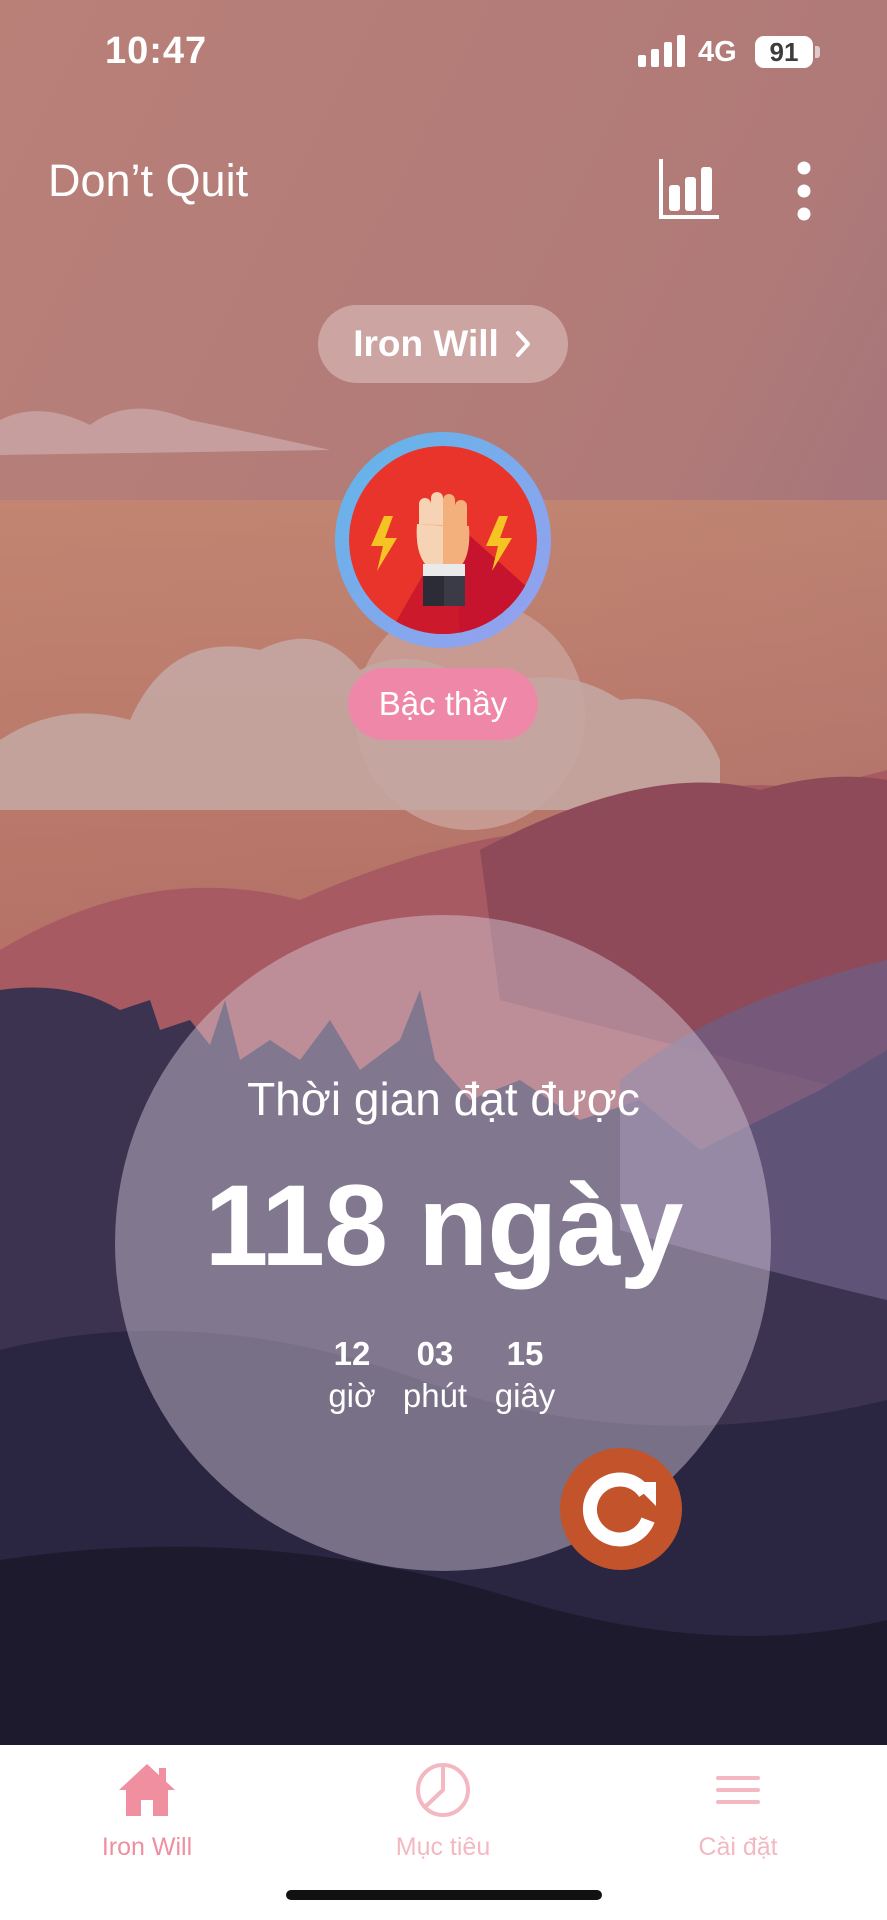 The width and height of the screenshot is (887, 1920). What do you see at coordinates (804, 191) in the screenshot?
I see `more-vertical-icon` at bounding box center [804, 191].